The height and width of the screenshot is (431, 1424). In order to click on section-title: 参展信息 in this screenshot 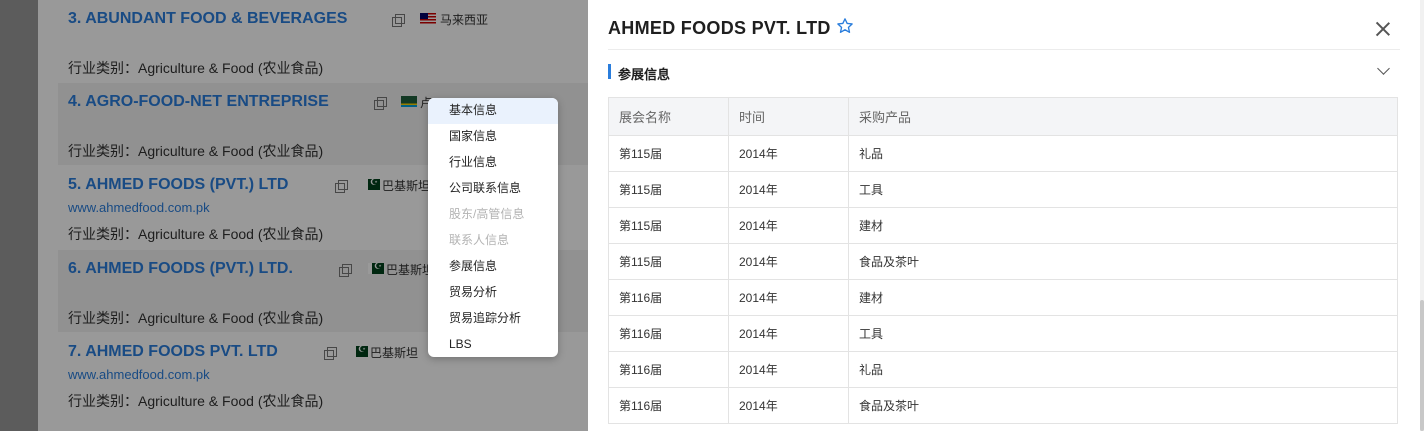, I will do `click(644, 74)`.